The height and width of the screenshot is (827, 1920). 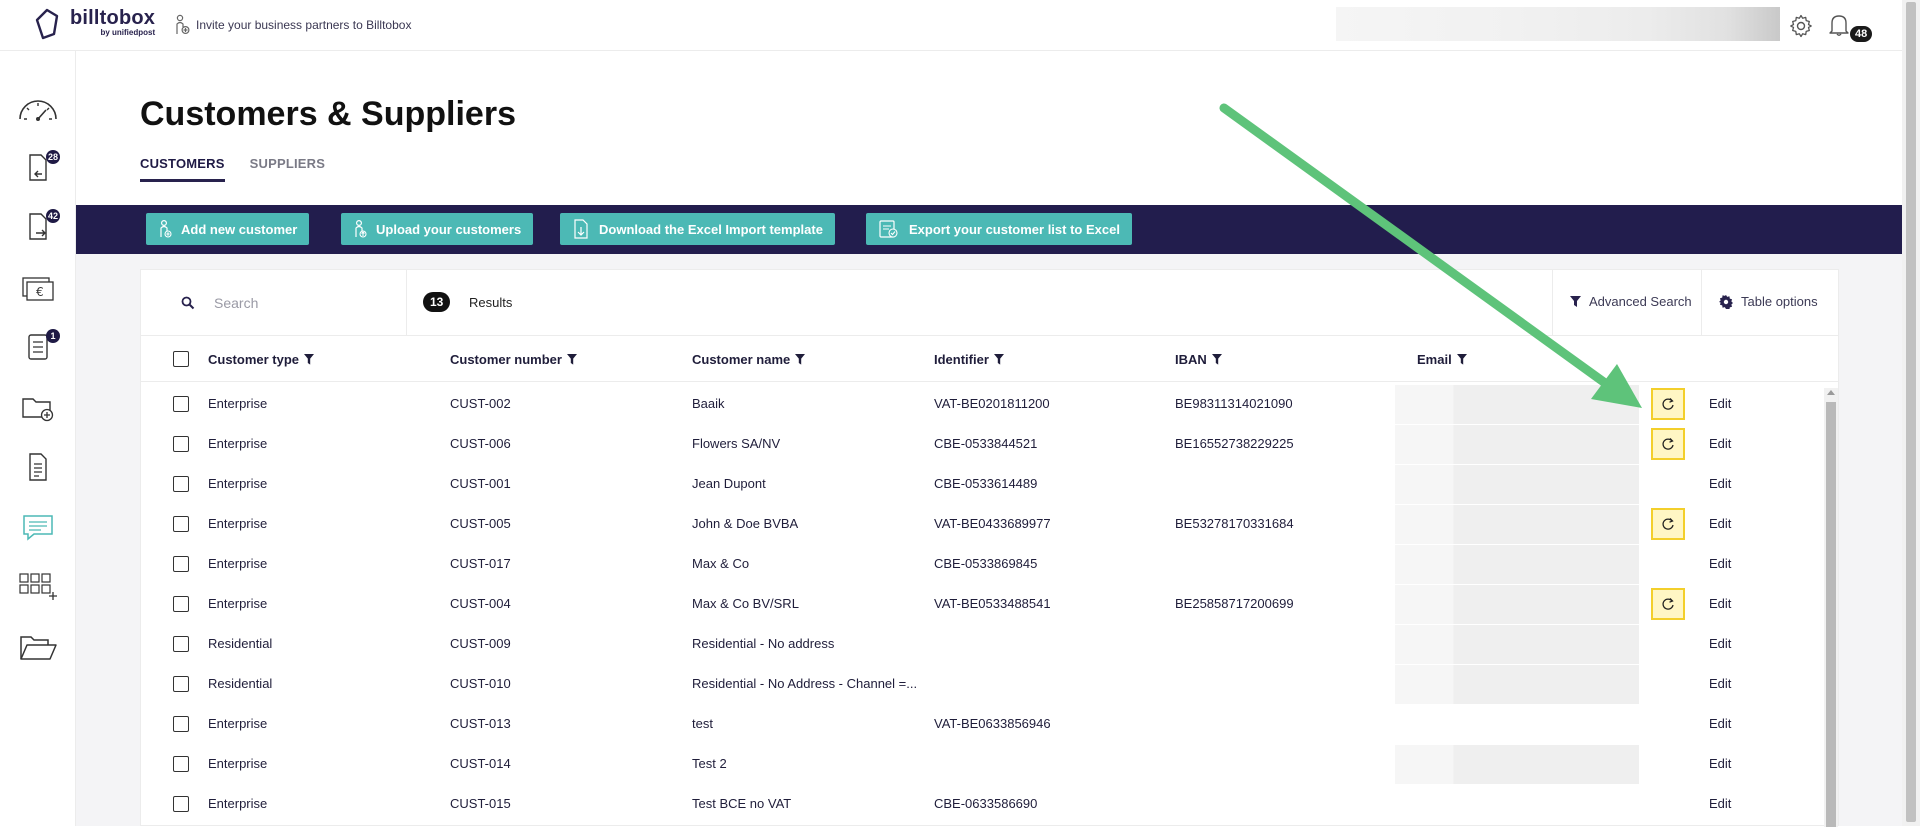 I want to click on sidebar-item-dashboard, so click(x=38, y=110).